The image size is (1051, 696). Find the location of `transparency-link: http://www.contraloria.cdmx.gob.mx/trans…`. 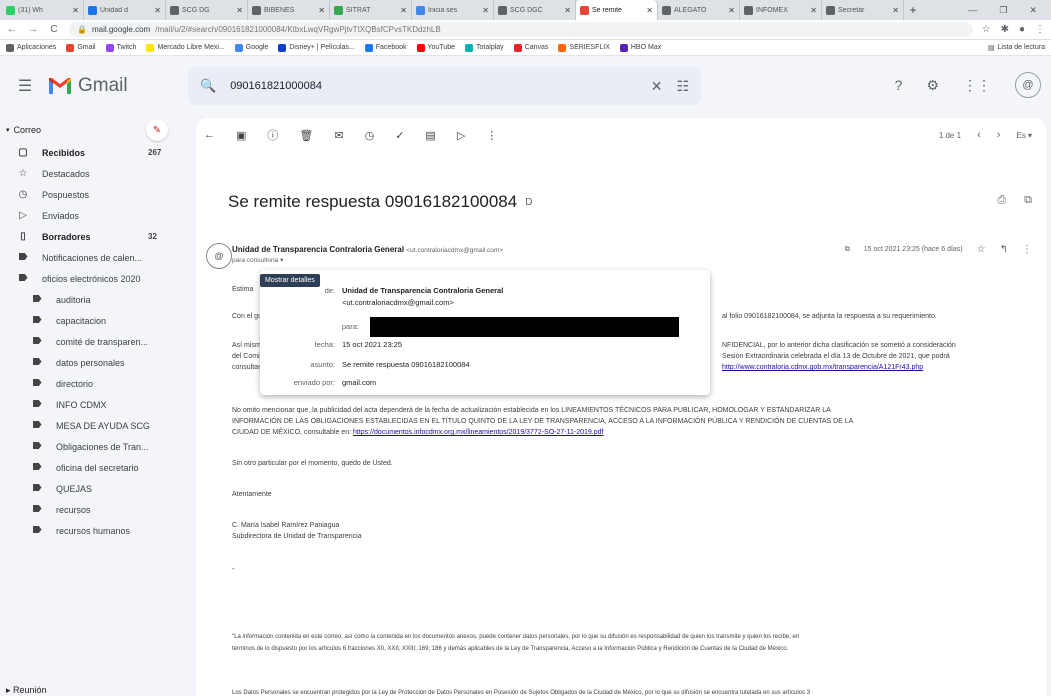

transparency-link: http://www.contraloria.cdmx.gob.mx/trans… is located at coordinates (822, 367).